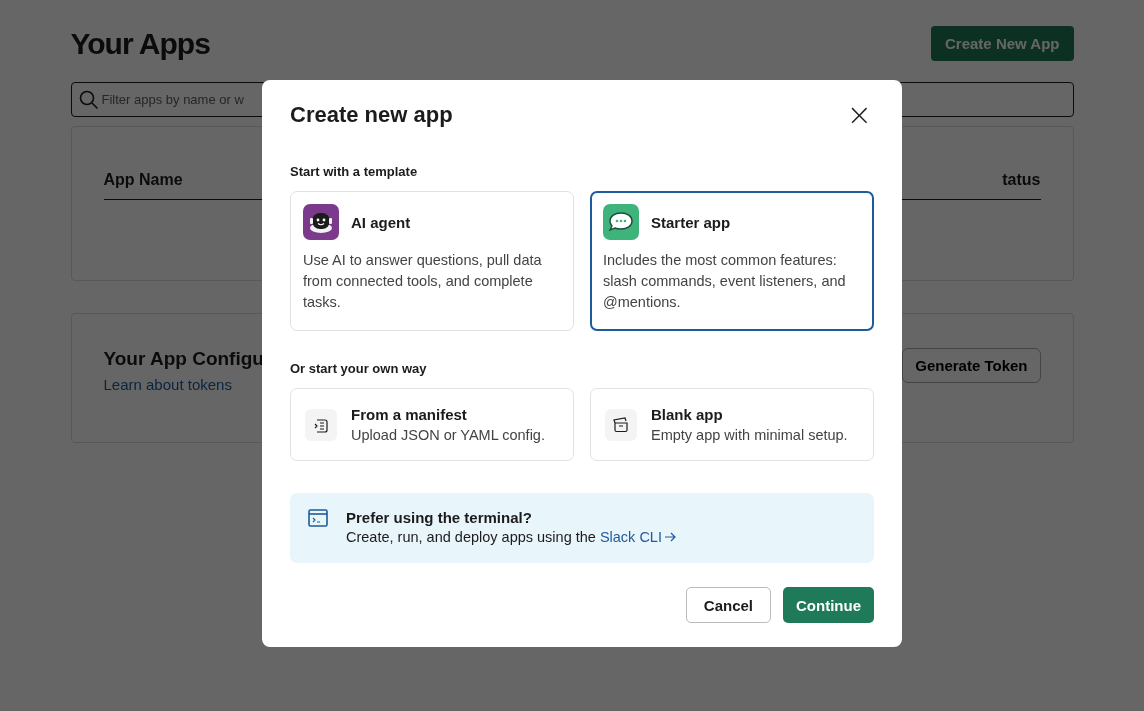 This screenshot has width=1144, height=711. Describe the element at coordinates (359, 368) in the screenshot. I see `section-heading: Or start your own way` at that location.